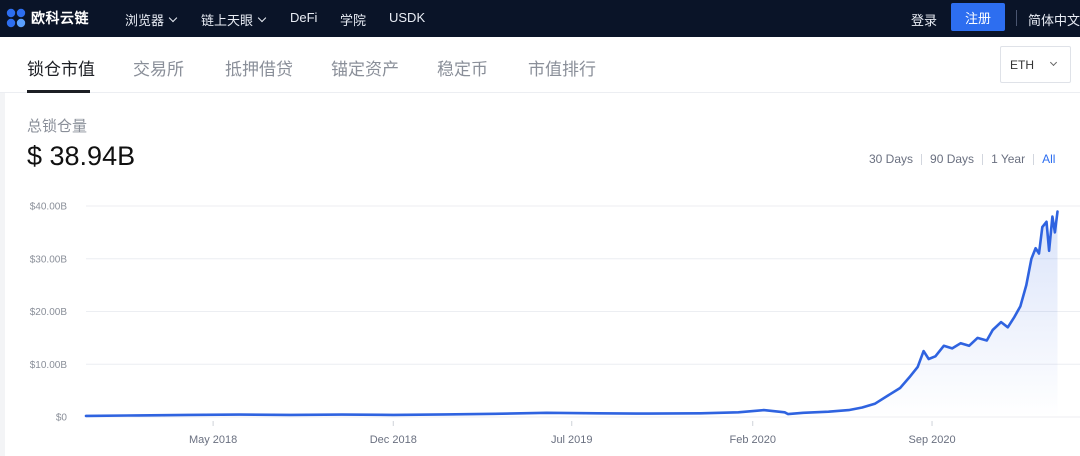 The height and width of the screenshot is (456, 1080). I want to click on nav-item-academy: 学院, so click(353, 19).